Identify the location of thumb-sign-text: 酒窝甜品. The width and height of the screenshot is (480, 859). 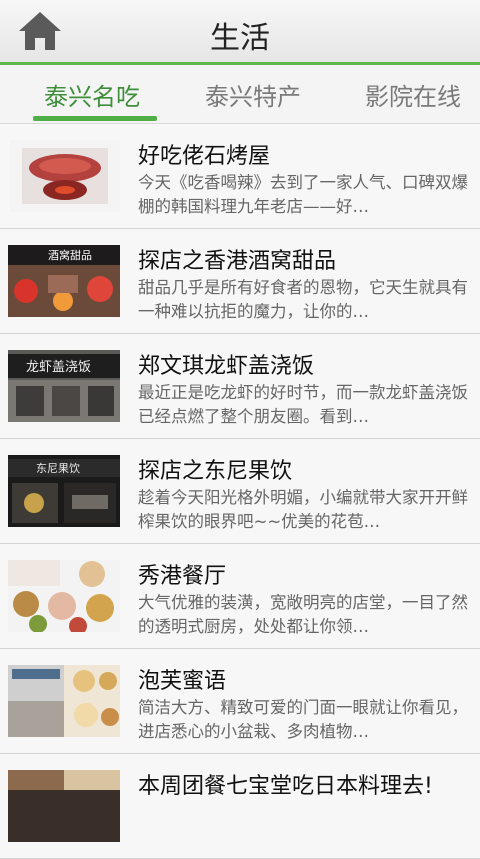
(70, 255).